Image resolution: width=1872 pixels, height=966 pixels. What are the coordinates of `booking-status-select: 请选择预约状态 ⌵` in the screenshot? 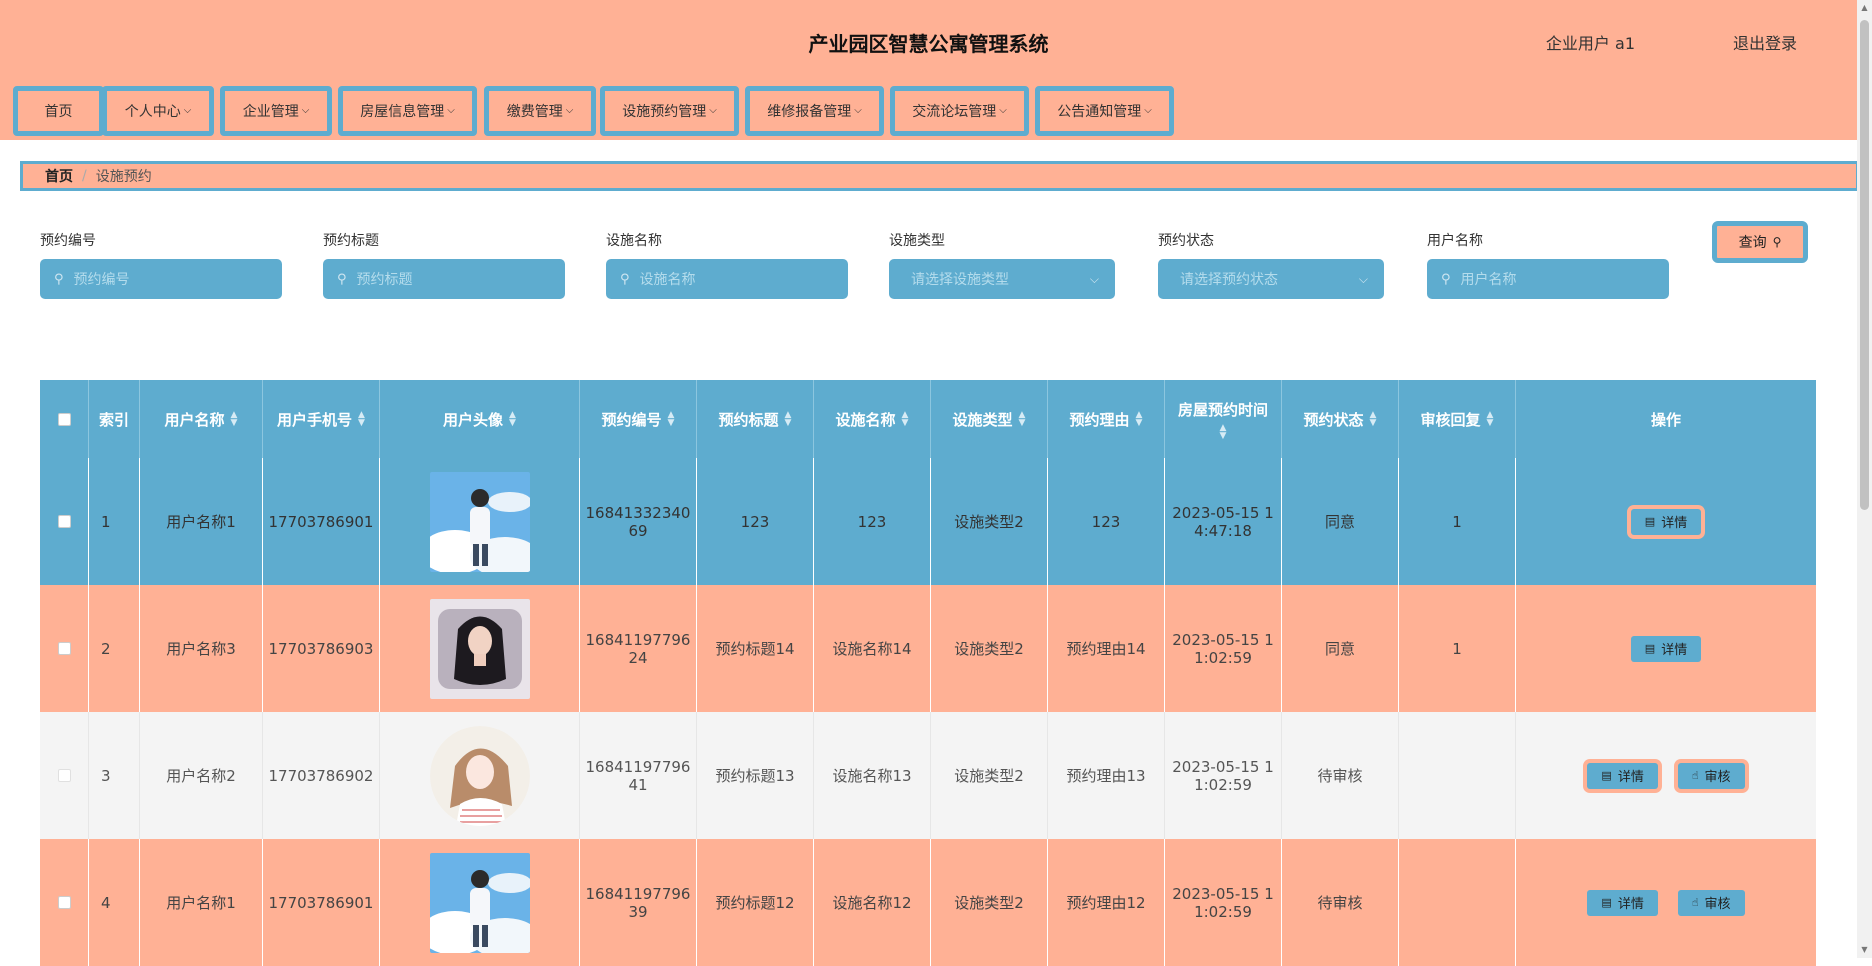 It's located at (1271, 279).